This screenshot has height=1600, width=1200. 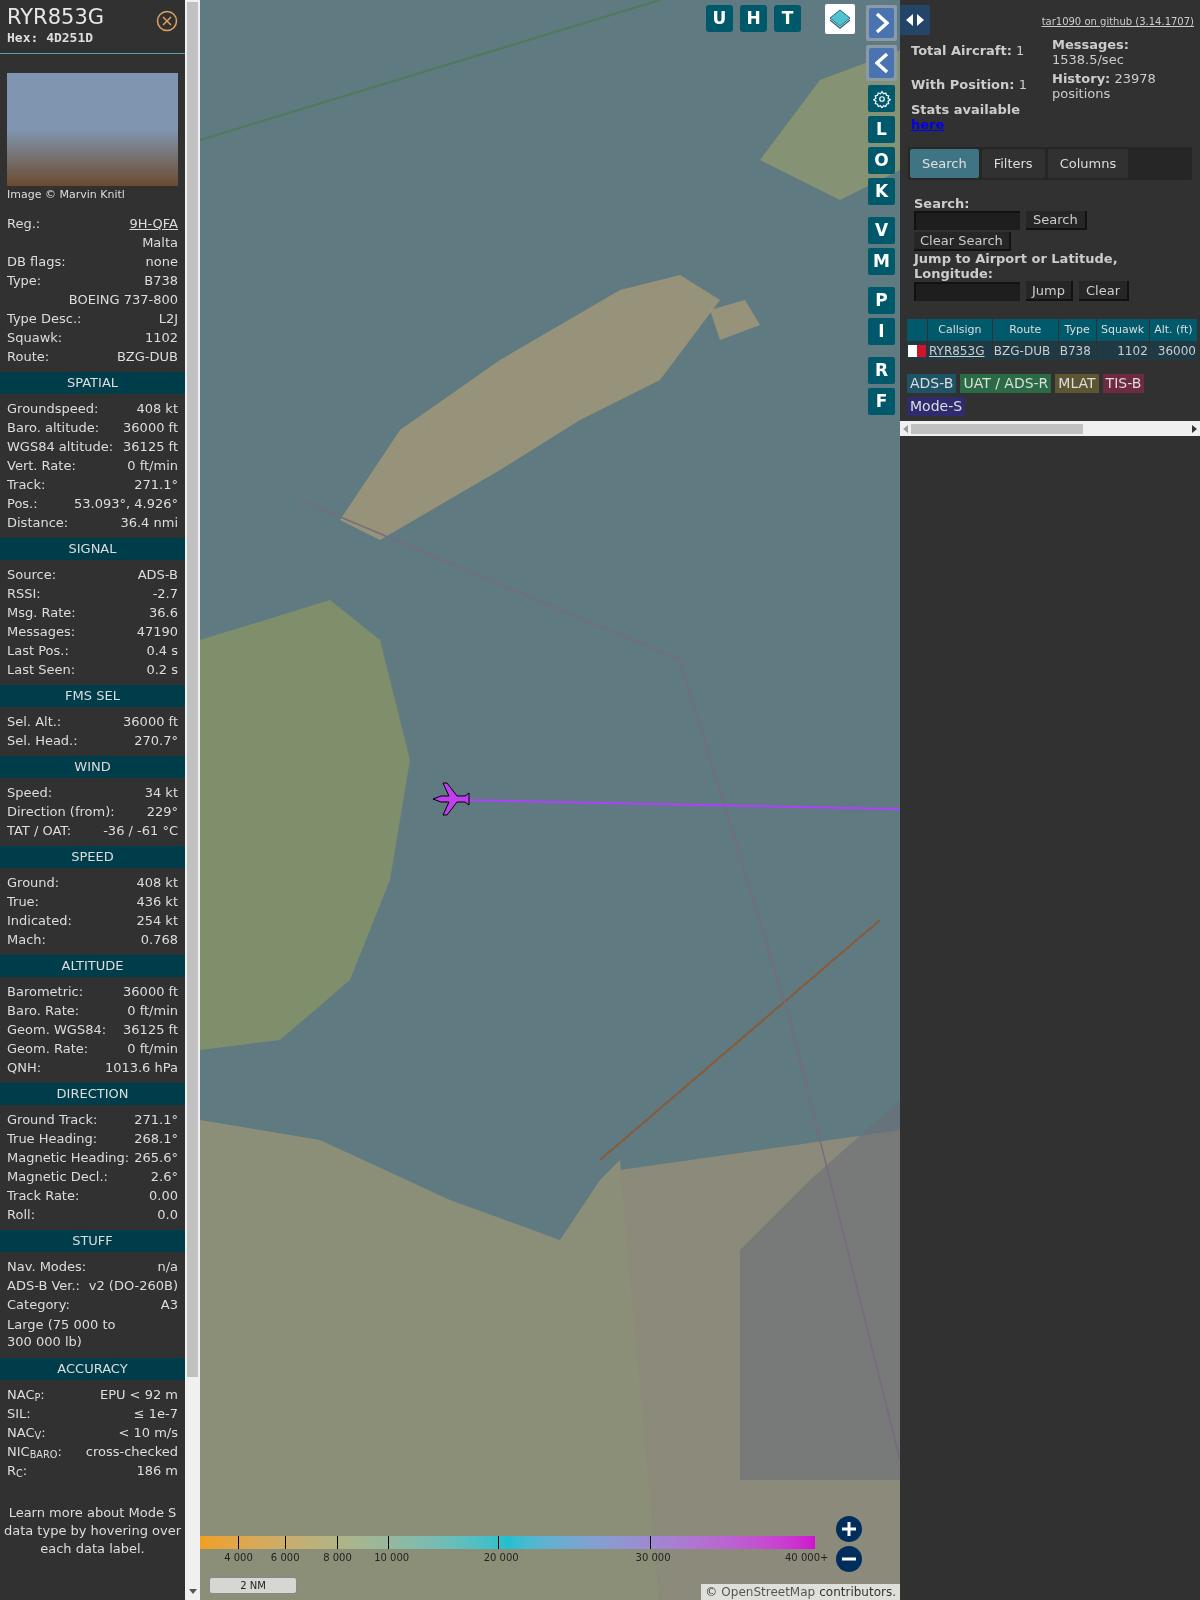 What do you see at coordinates (169, 1305) in the screenshot?
I see `field-value: A3` at bounding box center [169, 1305].